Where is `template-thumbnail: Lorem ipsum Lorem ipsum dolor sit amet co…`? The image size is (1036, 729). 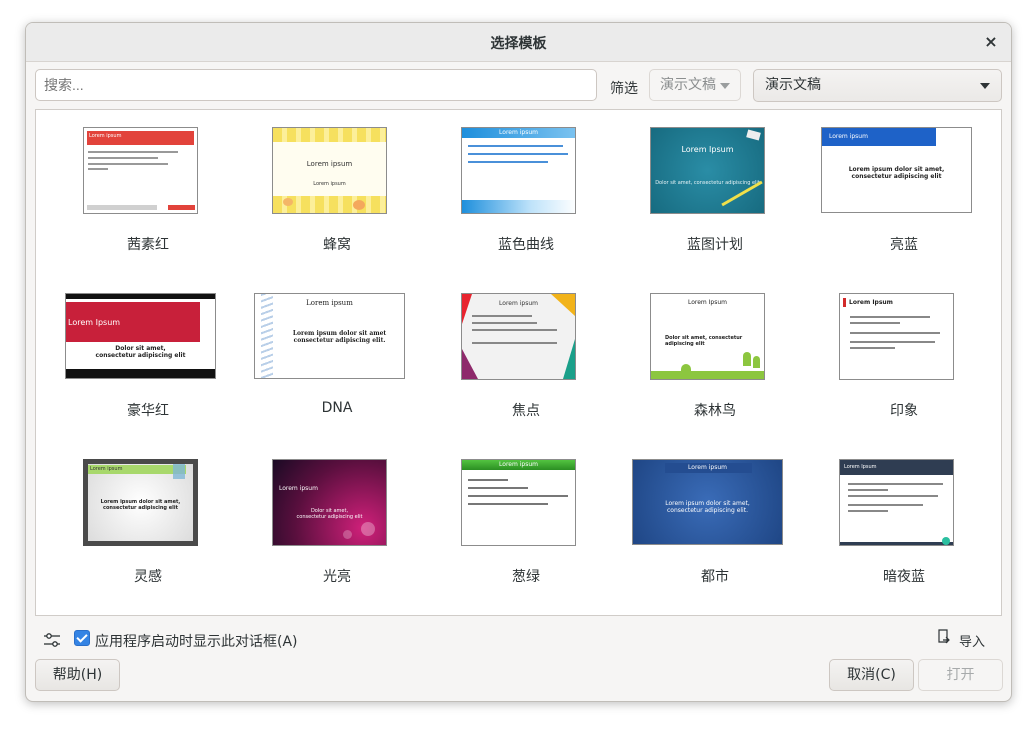 template-thumbnail: Lorem ipsum Lorem ipsum dolor sit amet co… is located at coordinates (329, 336).